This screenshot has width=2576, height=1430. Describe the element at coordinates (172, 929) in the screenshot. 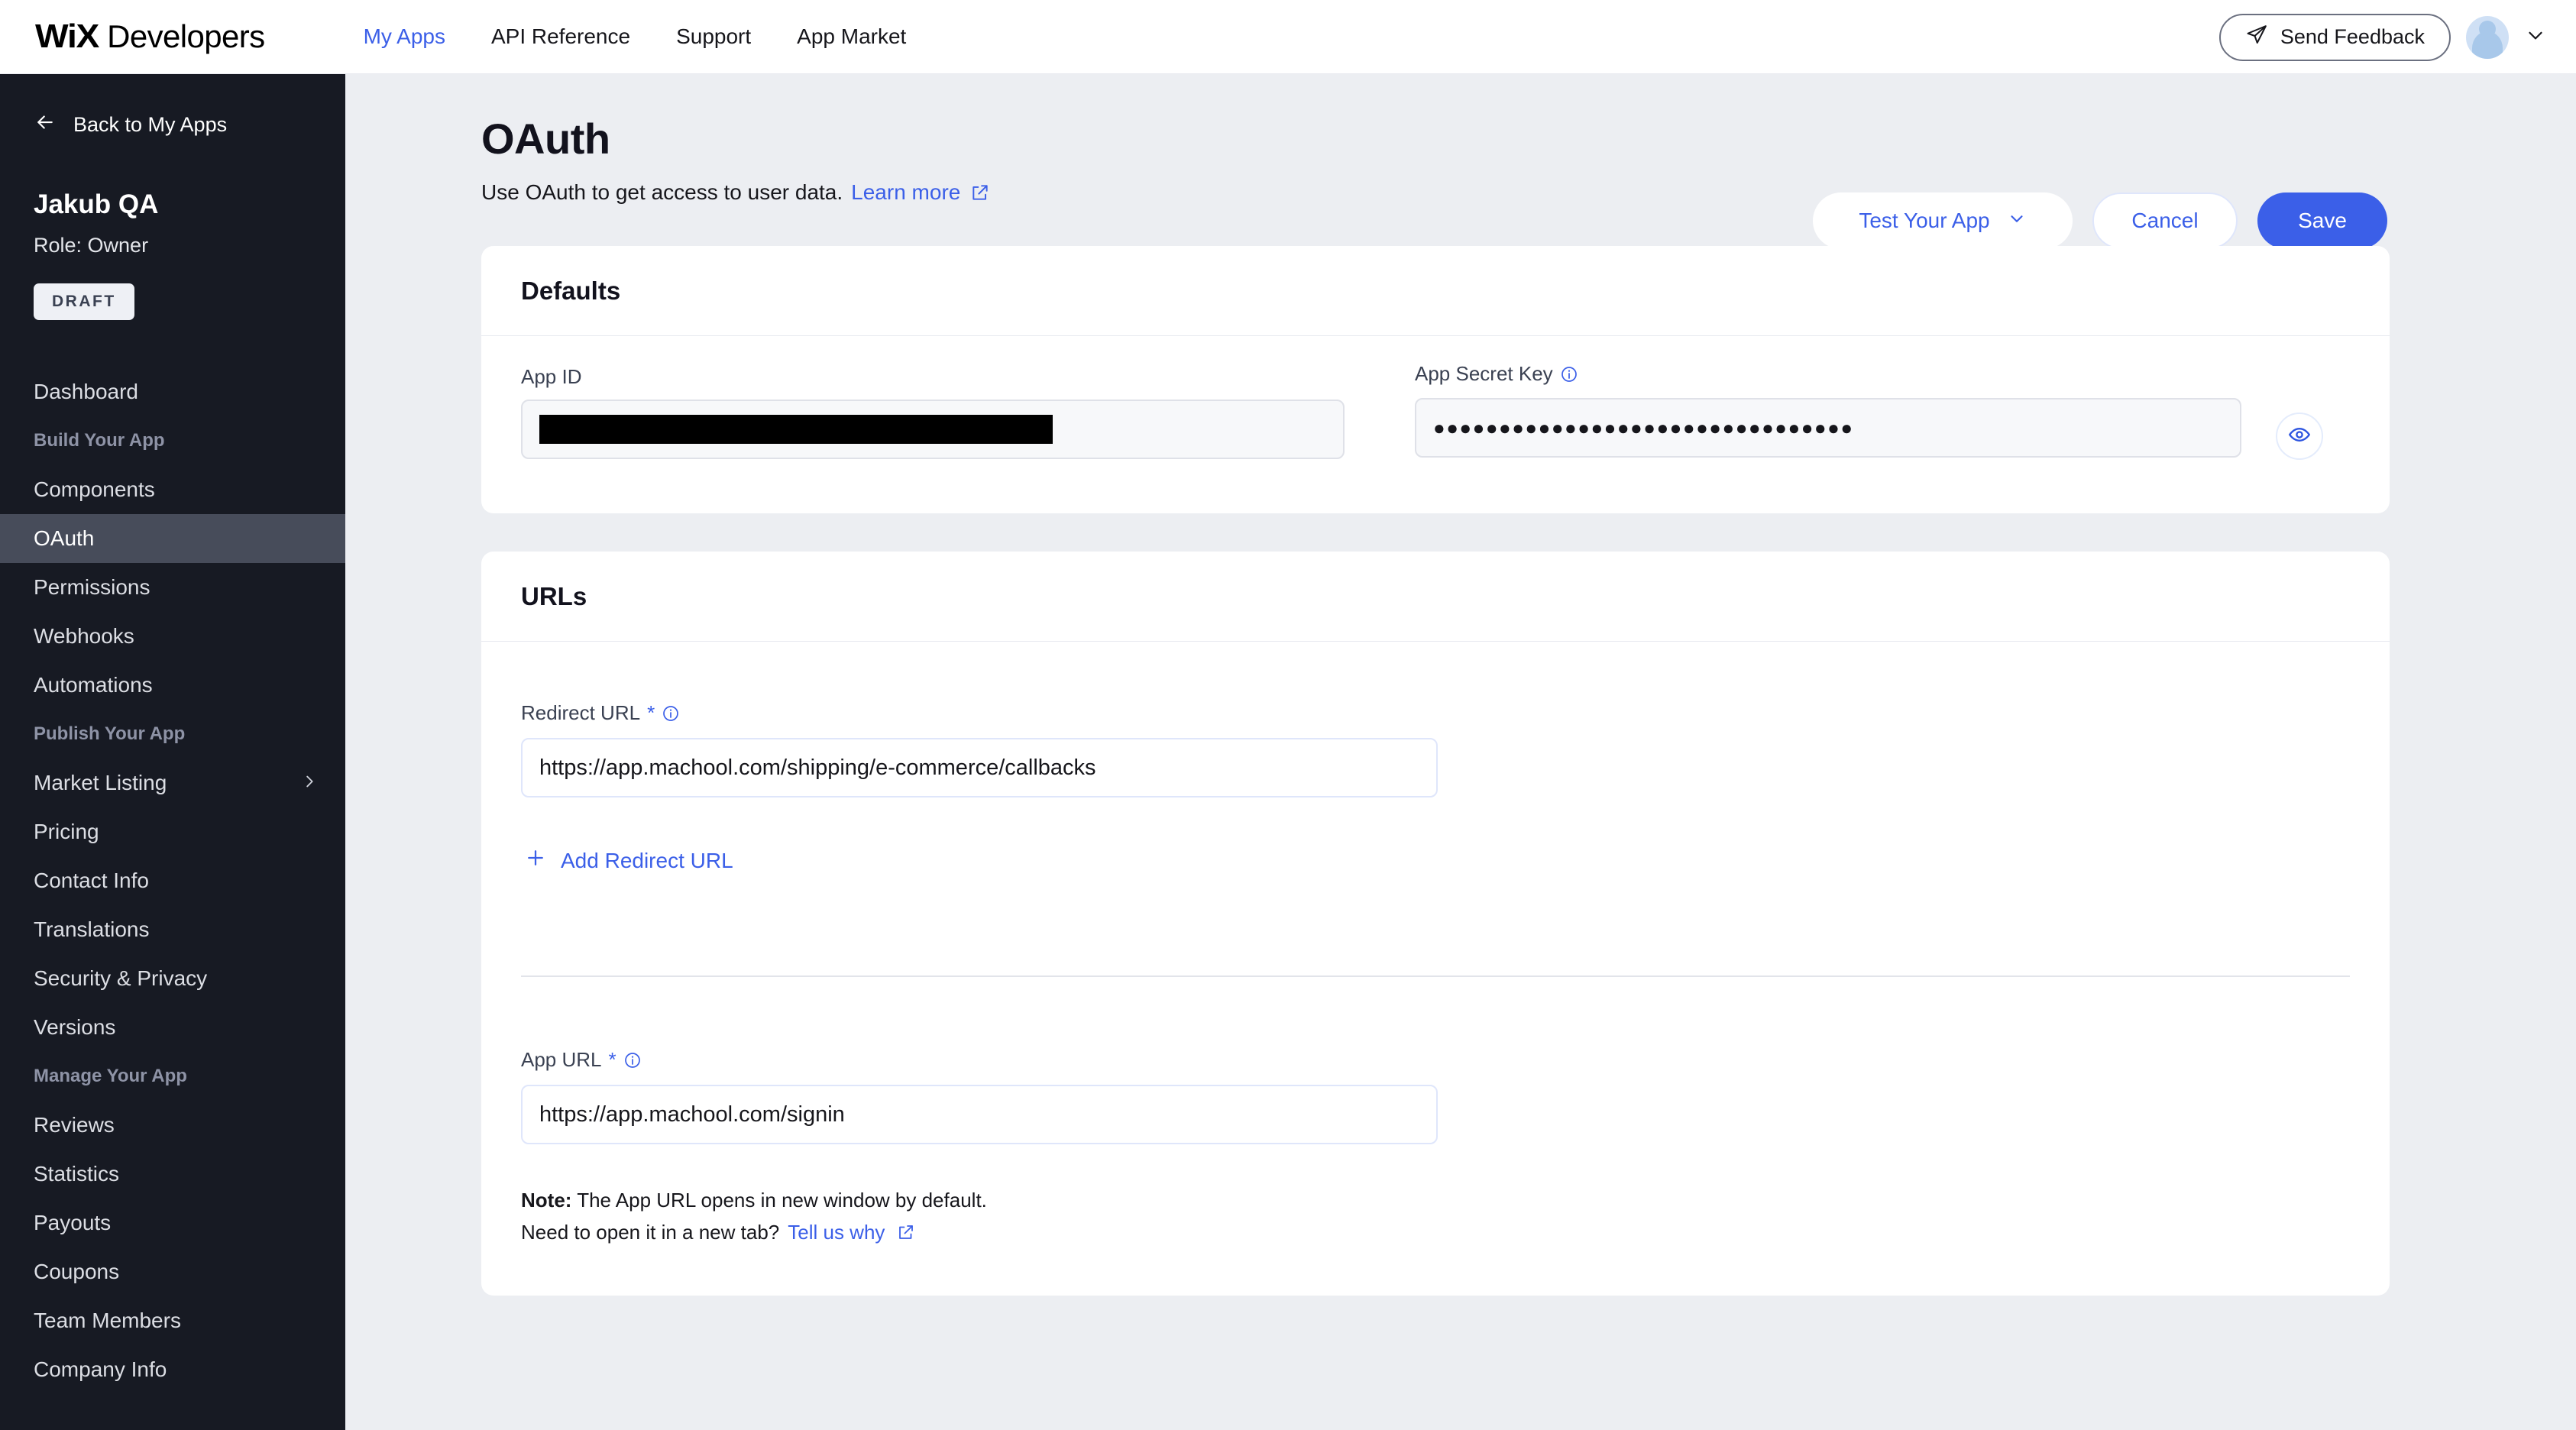

I see `sidebar-item-translations: Translations` at that location.